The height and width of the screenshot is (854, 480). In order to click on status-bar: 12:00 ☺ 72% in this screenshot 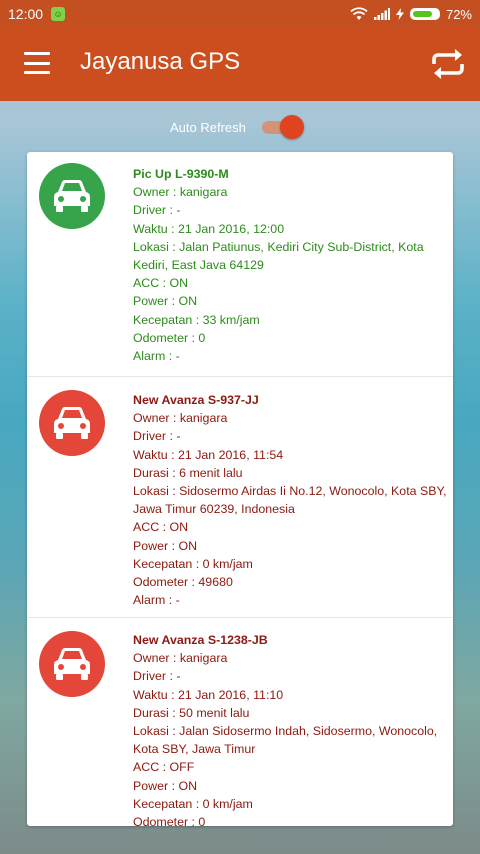, I will do `click(240, 14)`.